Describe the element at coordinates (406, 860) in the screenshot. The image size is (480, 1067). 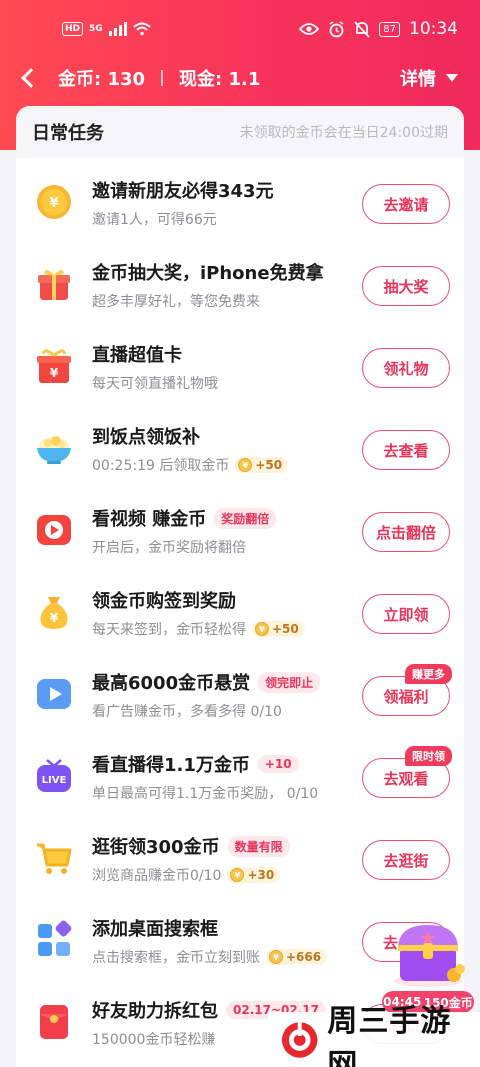
I see `go-shopping-button: 去逛街` at that location.